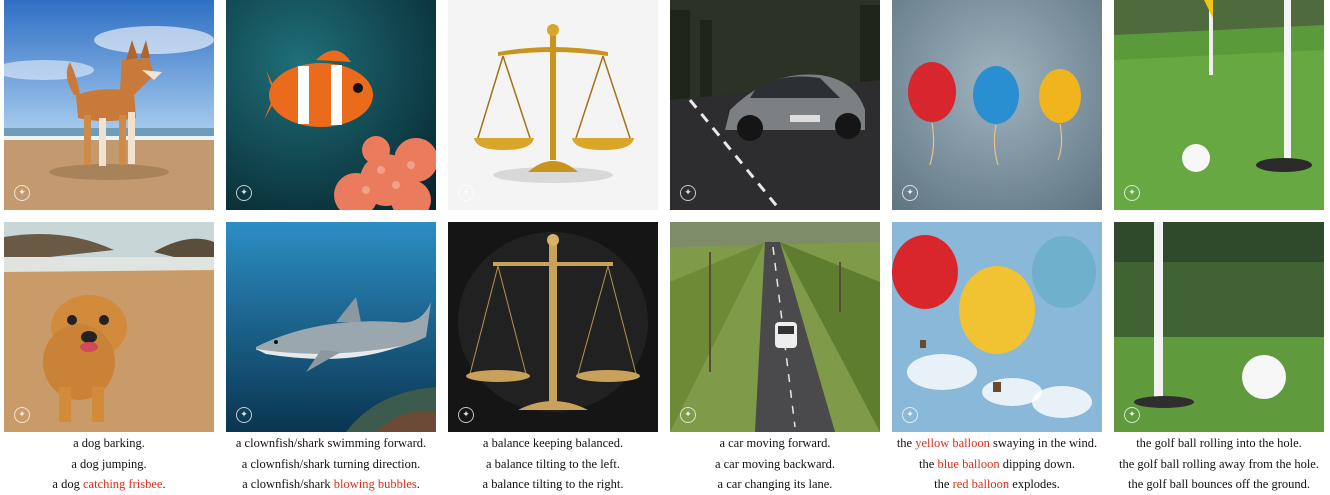  What do you see at coordinates (331, 443) in the screenshot?
I see `caption-line: a clownfish/shark swimming forward.` at bounding box center [331, 443].